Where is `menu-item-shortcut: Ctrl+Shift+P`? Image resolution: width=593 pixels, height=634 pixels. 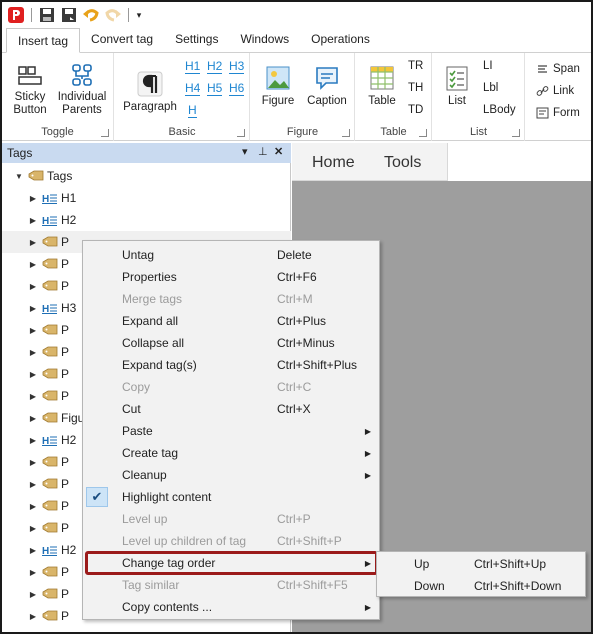
menu-item-shortcut: Ctrl+Shift+P is located at coordinates (309, 541).